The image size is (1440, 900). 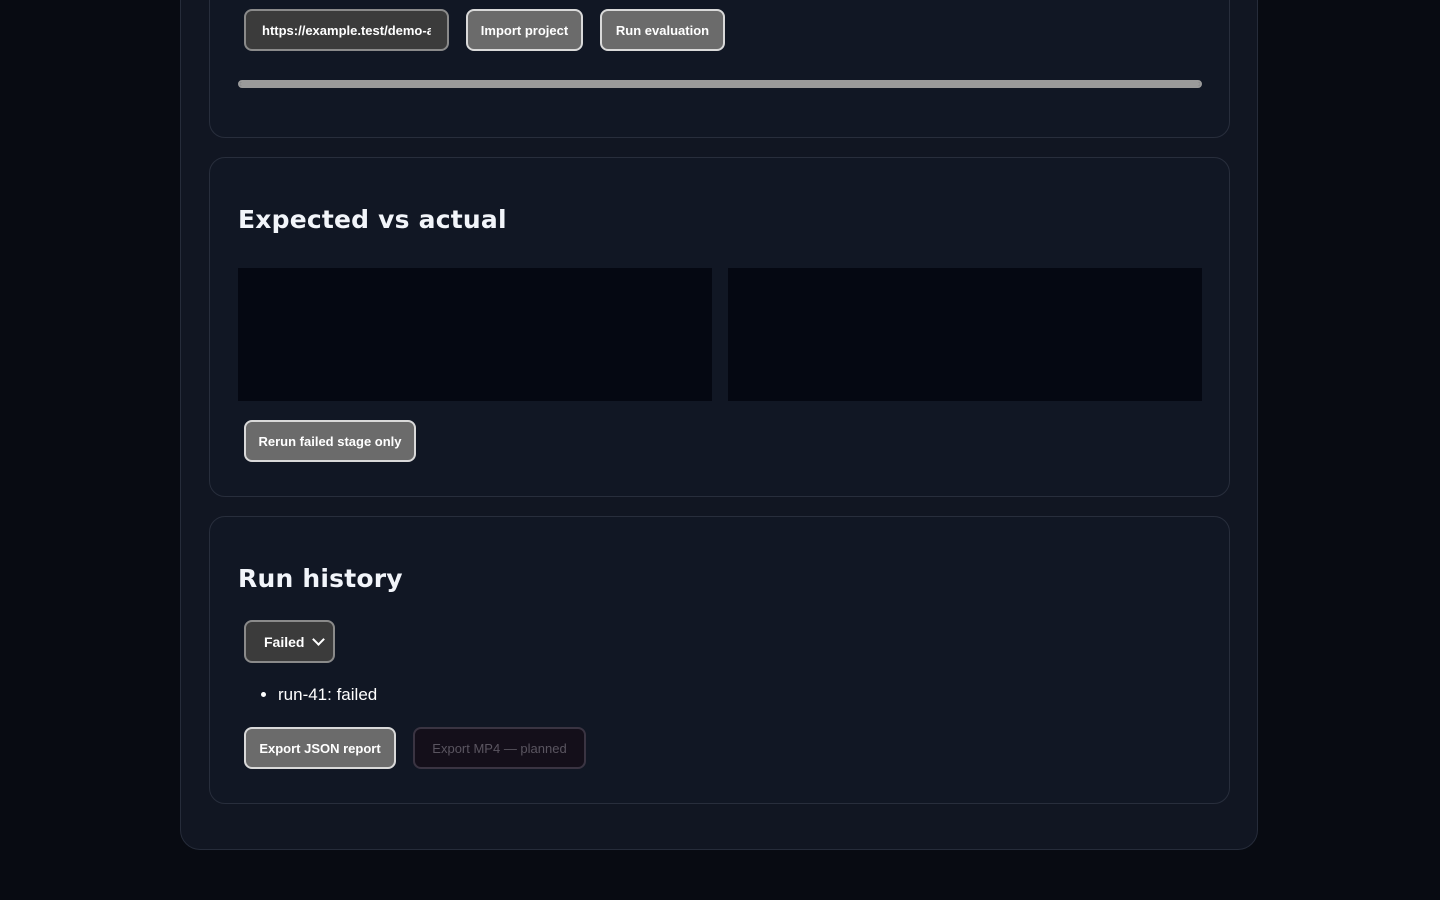 What do you see at coordinates (524, 30) in the screenshot?
I see `import-project-button: Import project` at bounding box center [524, 30].